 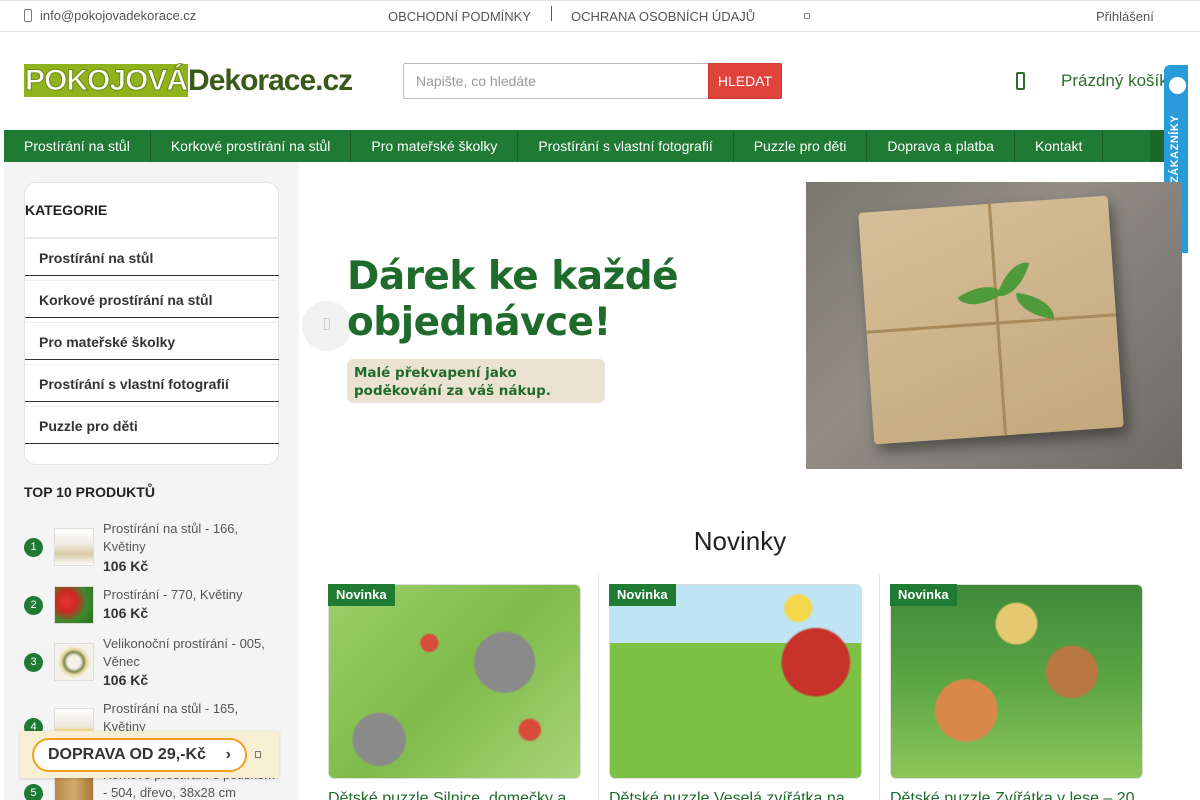 What do you see at coordinates (1020, 81) in the screenshot?
I see `cart-icon` at bounding box center [1020, 81].